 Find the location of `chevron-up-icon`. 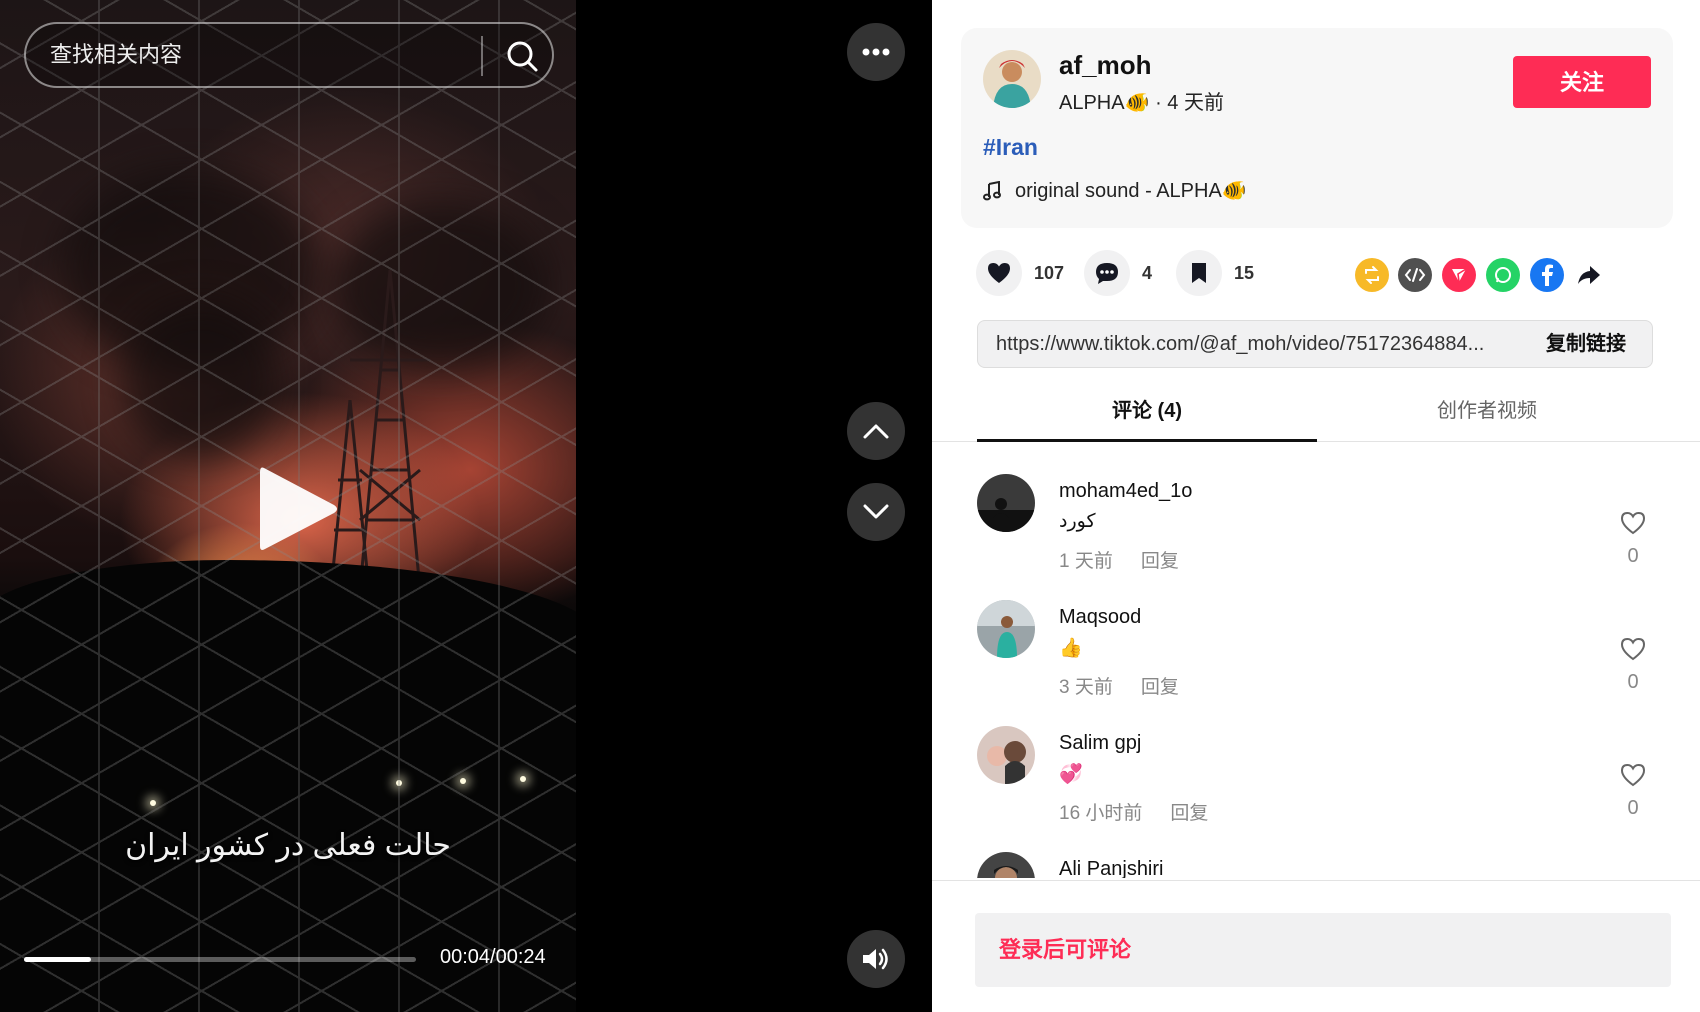

chevron-up-icon is located at coordinates (876, 431).